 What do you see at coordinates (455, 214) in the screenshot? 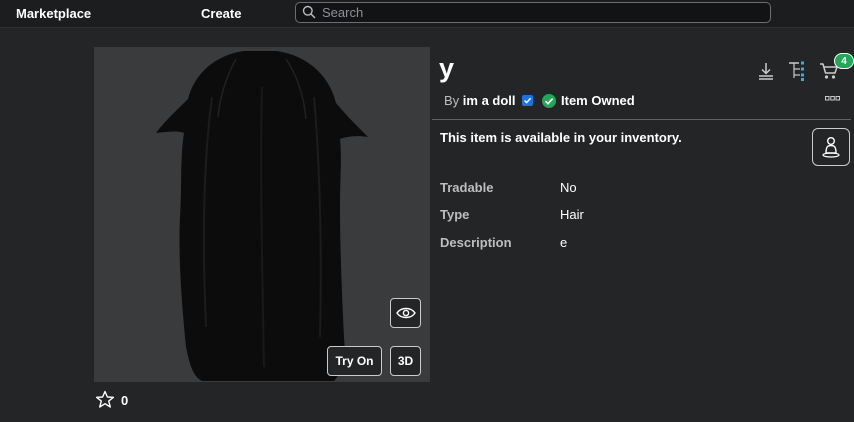
I see `detail-label-type: Type` at bounding box center [455, 214].